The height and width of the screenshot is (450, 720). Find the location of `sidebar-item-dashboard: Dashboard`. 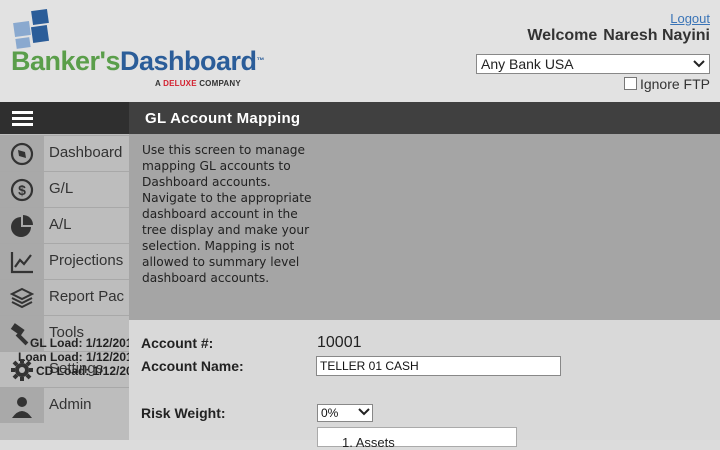

sidebar-item-dashboard: Dashboard is located at coordinates (64, 153).